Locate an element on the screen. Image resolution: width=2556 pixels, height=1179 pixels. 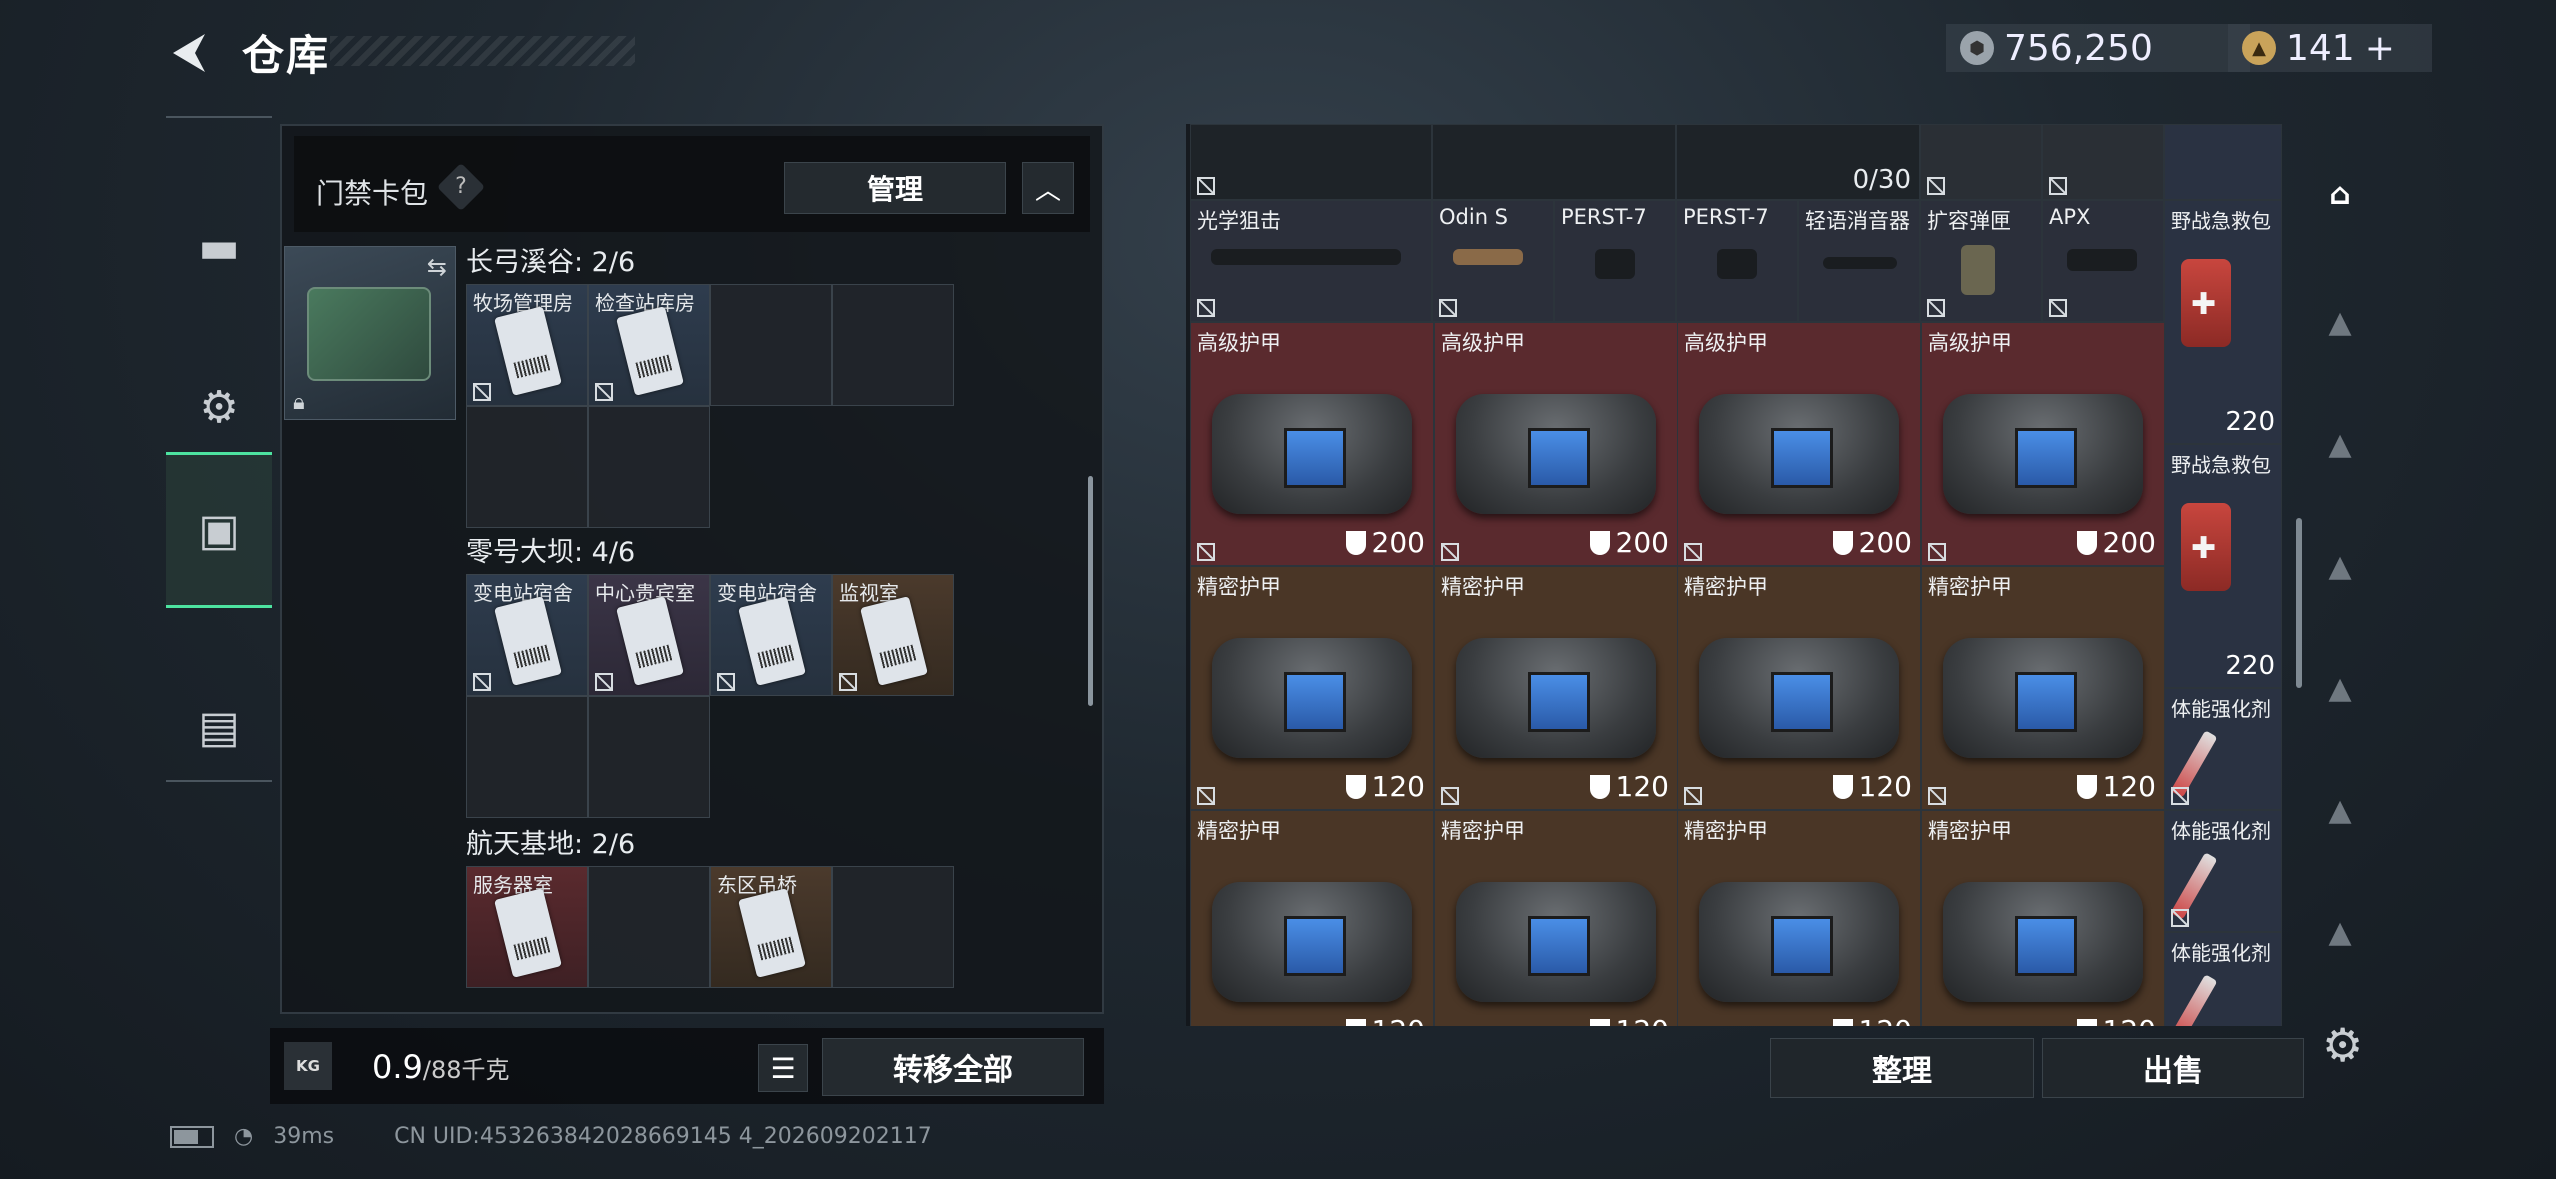
category-4-icon: ▲ is located at coordinates (2340, 688).